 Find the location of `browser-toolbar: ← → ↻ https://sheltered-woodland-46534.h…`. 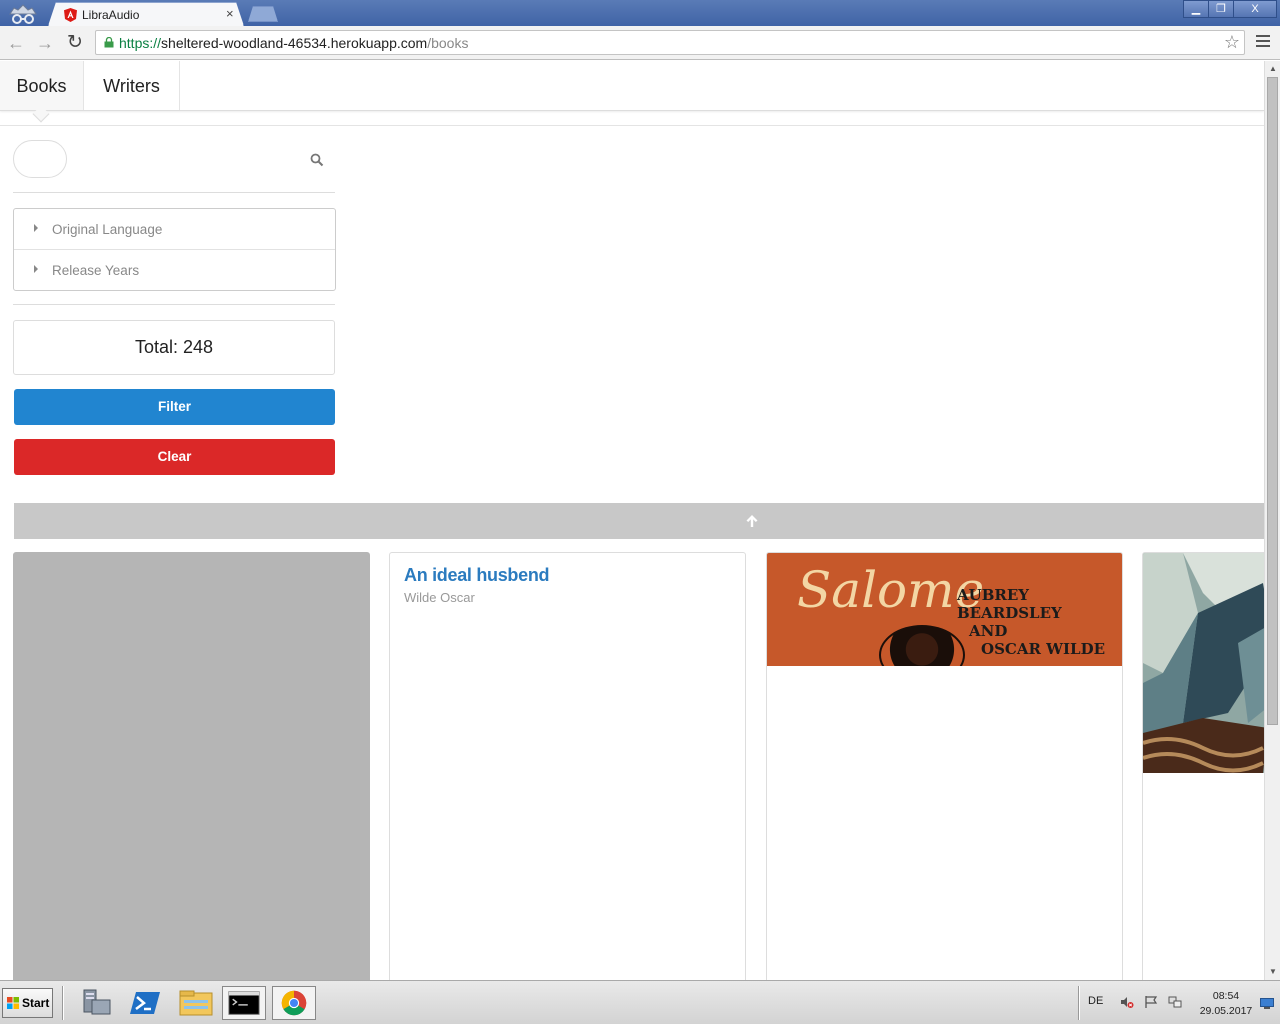

browser-toolbar: ← → ↻ https://sheltered-woodland-46534.h… is located at coordinates (640, 43).